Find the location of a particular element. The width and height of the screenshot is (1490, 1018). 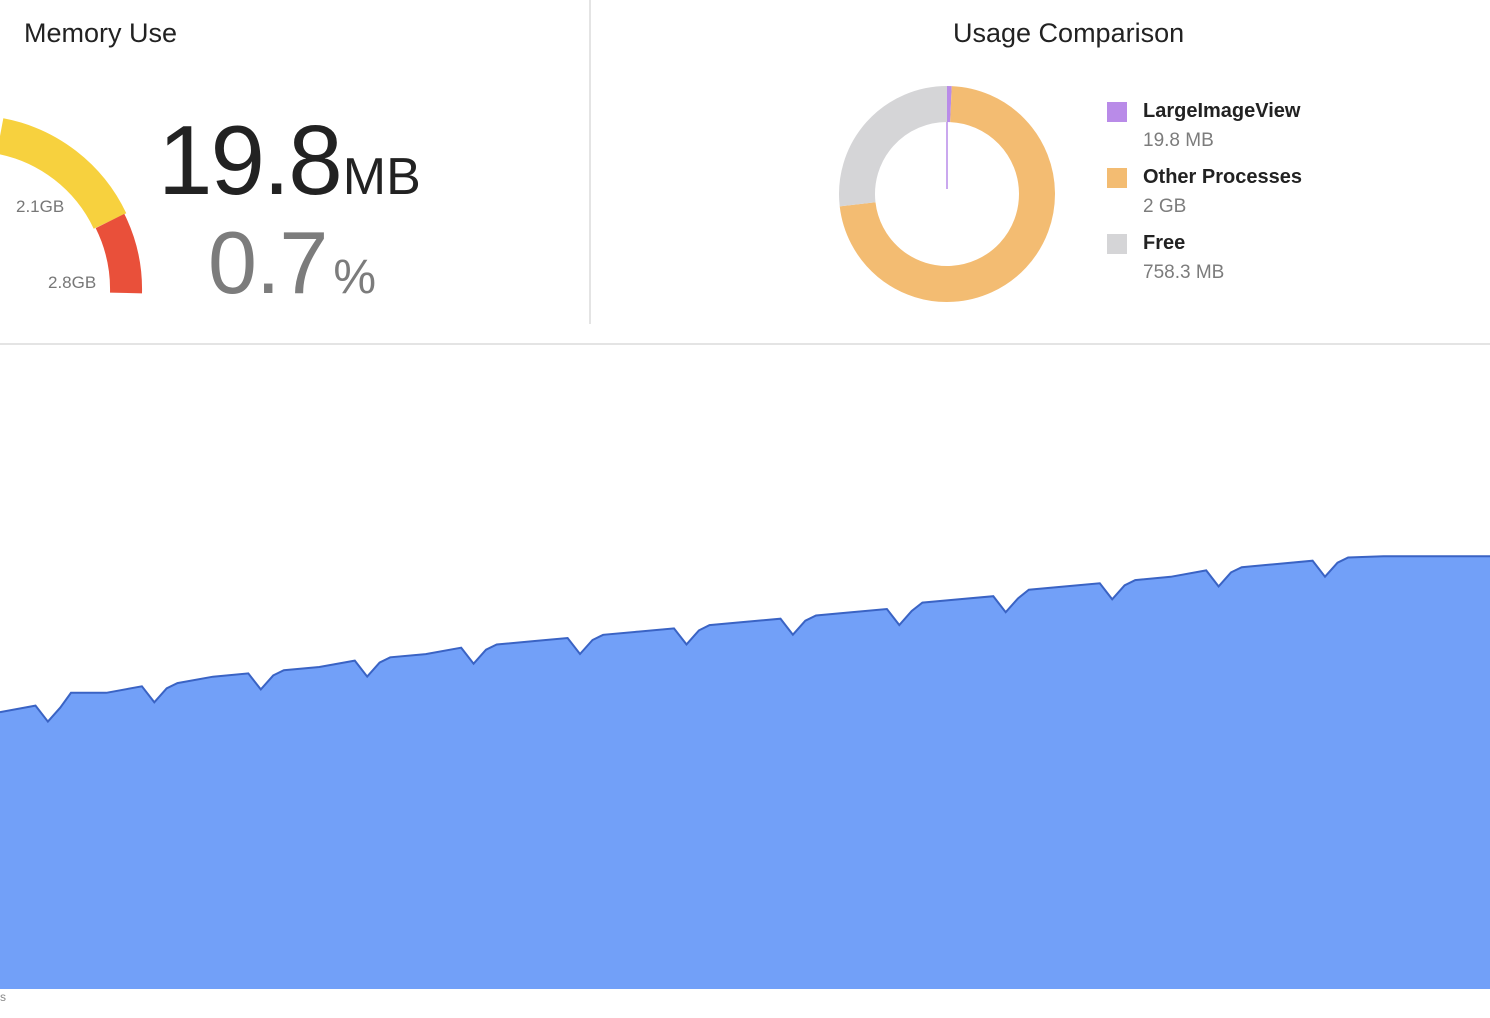

memory-value: 19.8MB is located at coordinates (289, 160).